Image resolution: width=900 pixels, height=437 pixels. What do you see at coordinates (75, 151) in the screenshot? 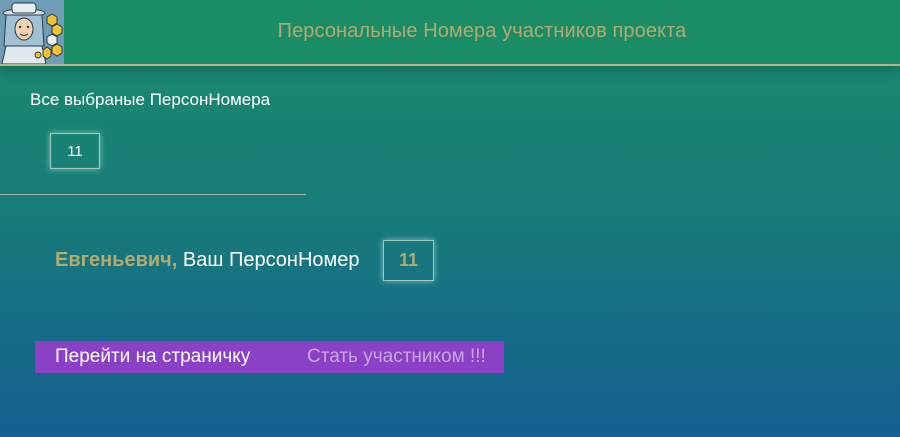
I see `selected-number-badge: 11` at bounding box center [75, 151].